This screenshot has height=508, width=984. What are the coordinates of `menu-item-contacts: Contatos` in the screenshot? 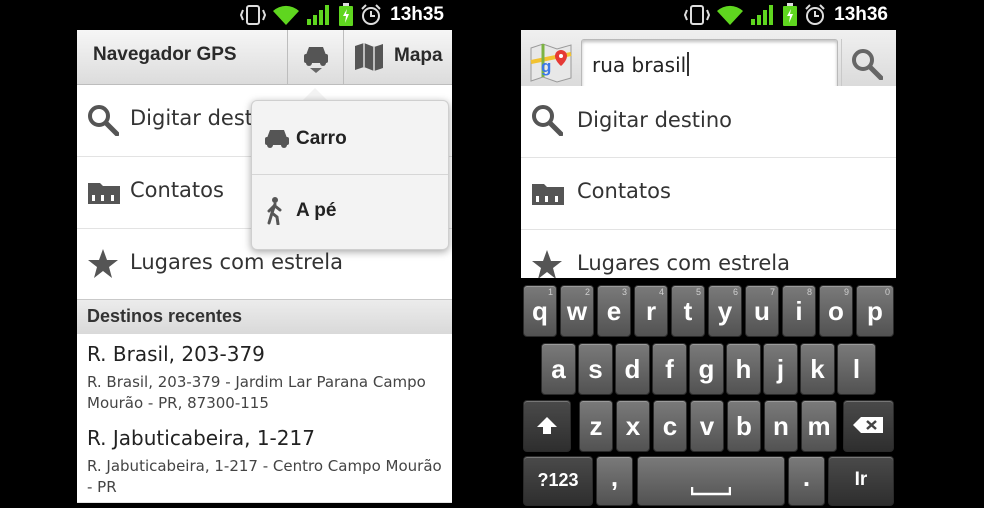 It's located at (708, 194).